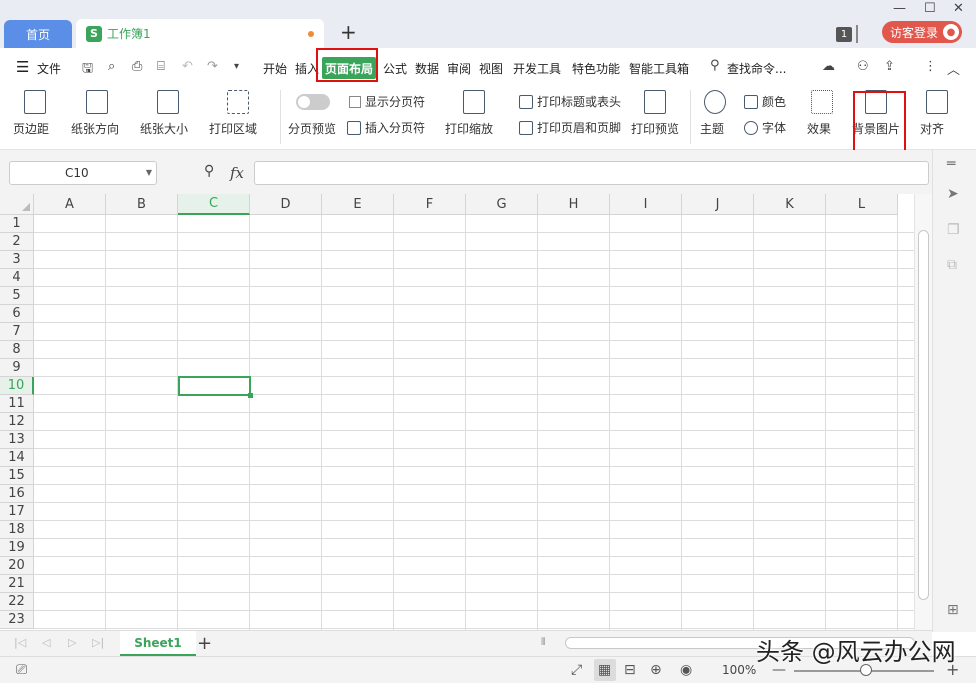  I want to click on row-header: 13, so click(17, 440).